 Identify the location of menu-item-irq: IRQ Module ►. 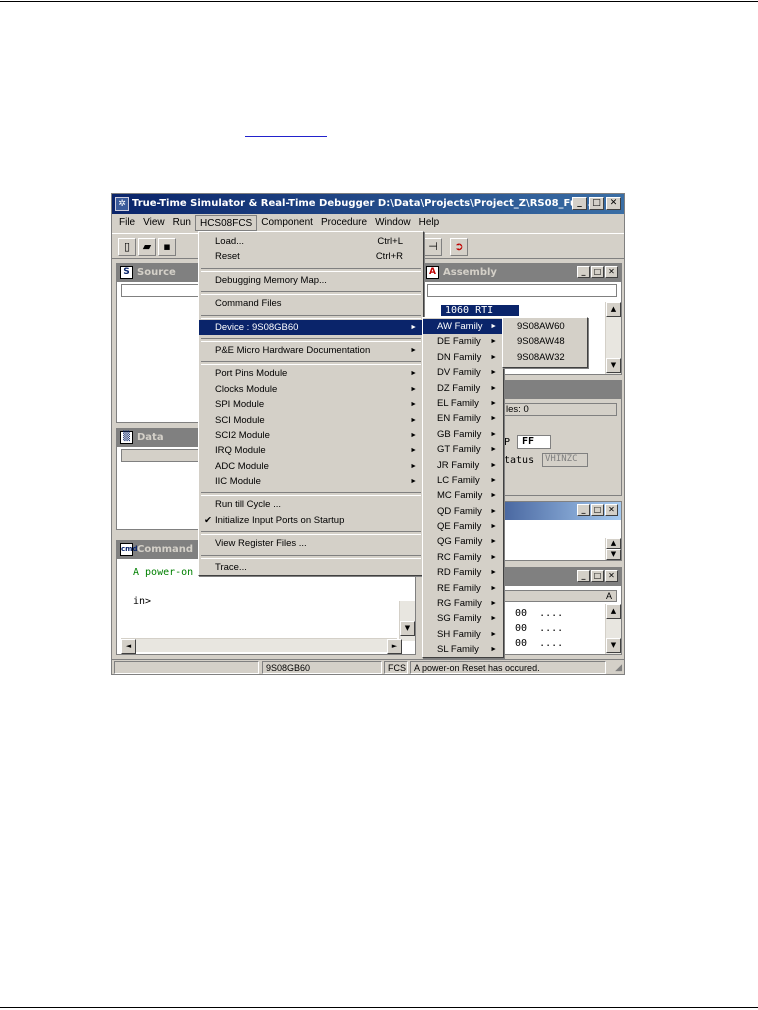
(311, 450).